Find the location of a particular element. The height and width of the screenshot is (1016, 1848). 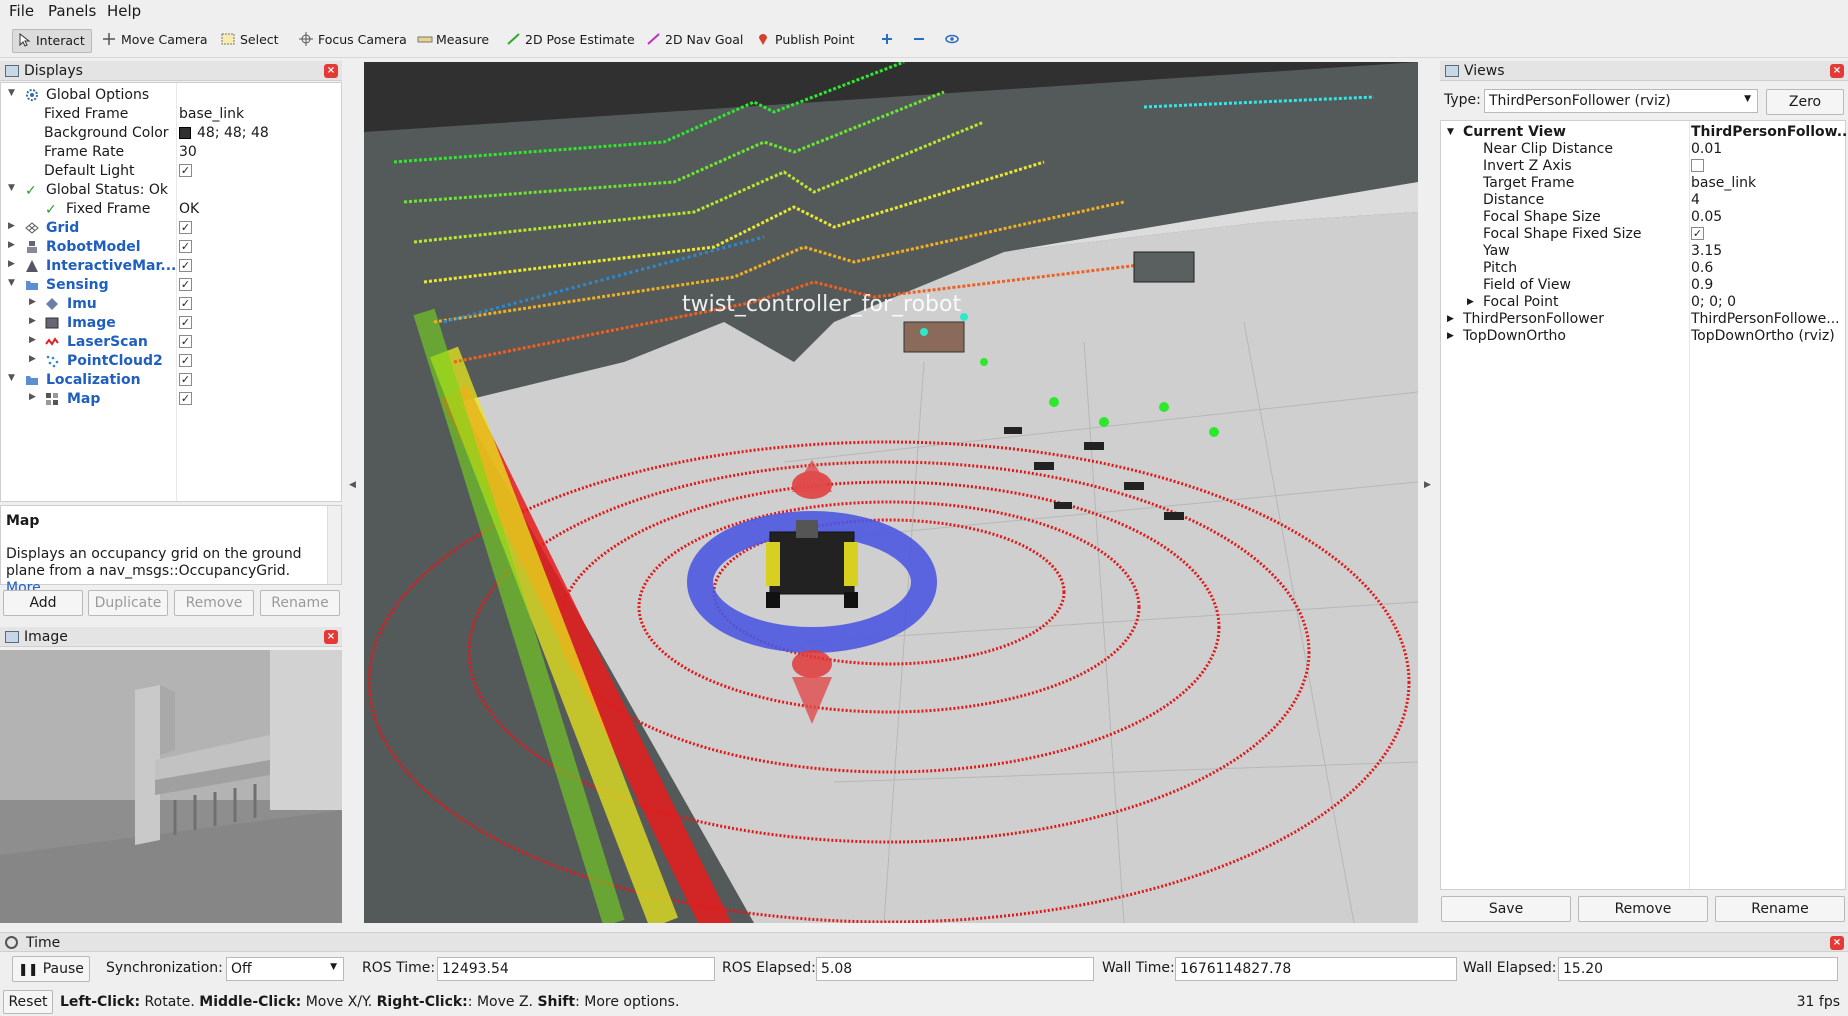

view-row-yaw: Yaw 3.15 is located at coordinates (1643, 251).